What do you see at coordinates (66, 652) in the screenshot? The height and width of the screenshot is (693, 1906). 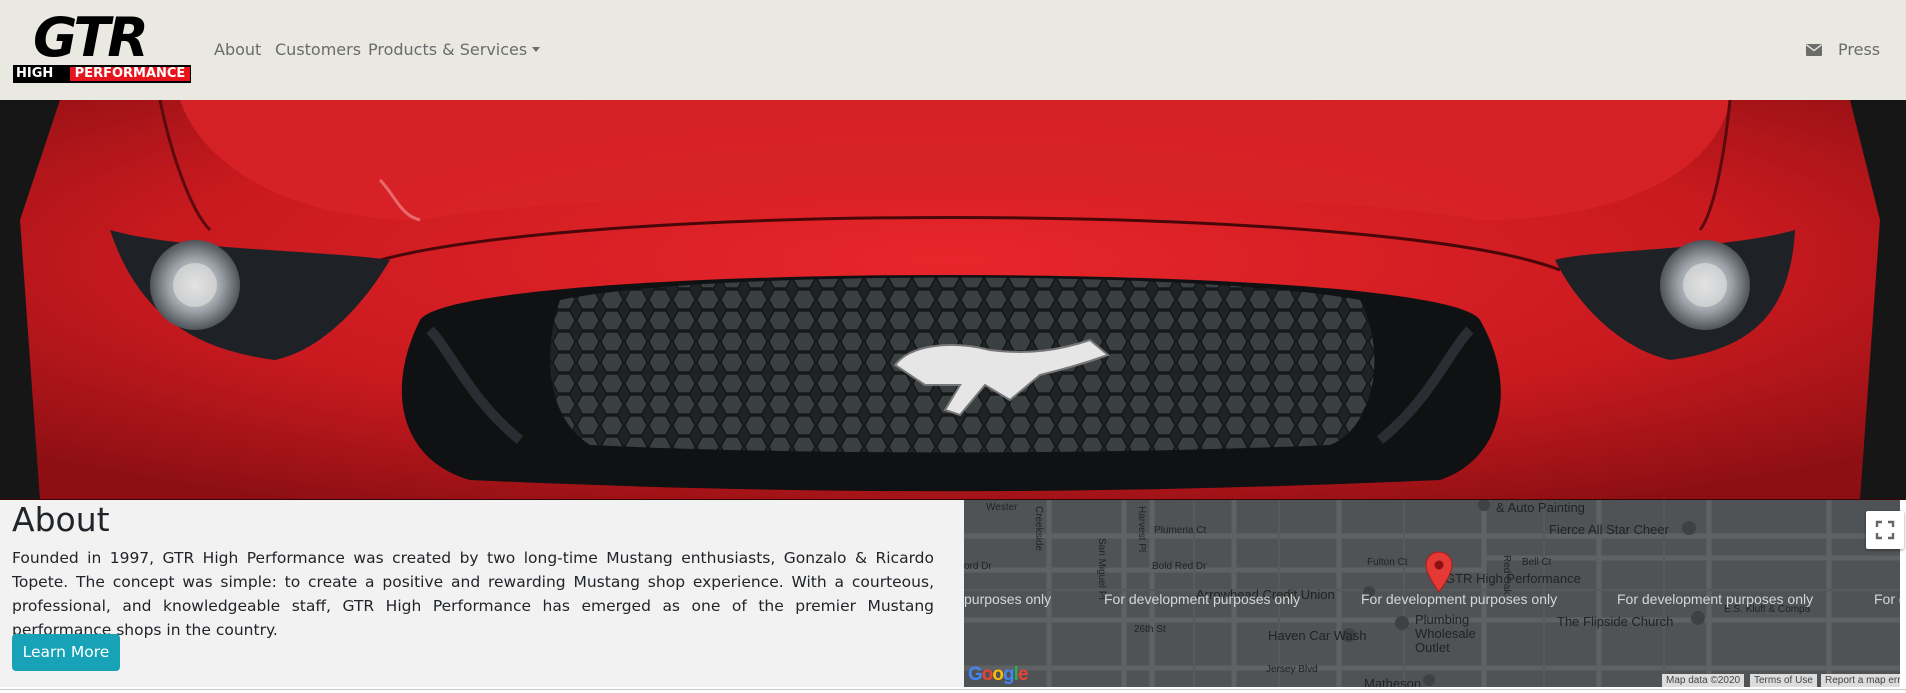 I see `learn-more-button: Learn More` at bounding box center [66, 652].